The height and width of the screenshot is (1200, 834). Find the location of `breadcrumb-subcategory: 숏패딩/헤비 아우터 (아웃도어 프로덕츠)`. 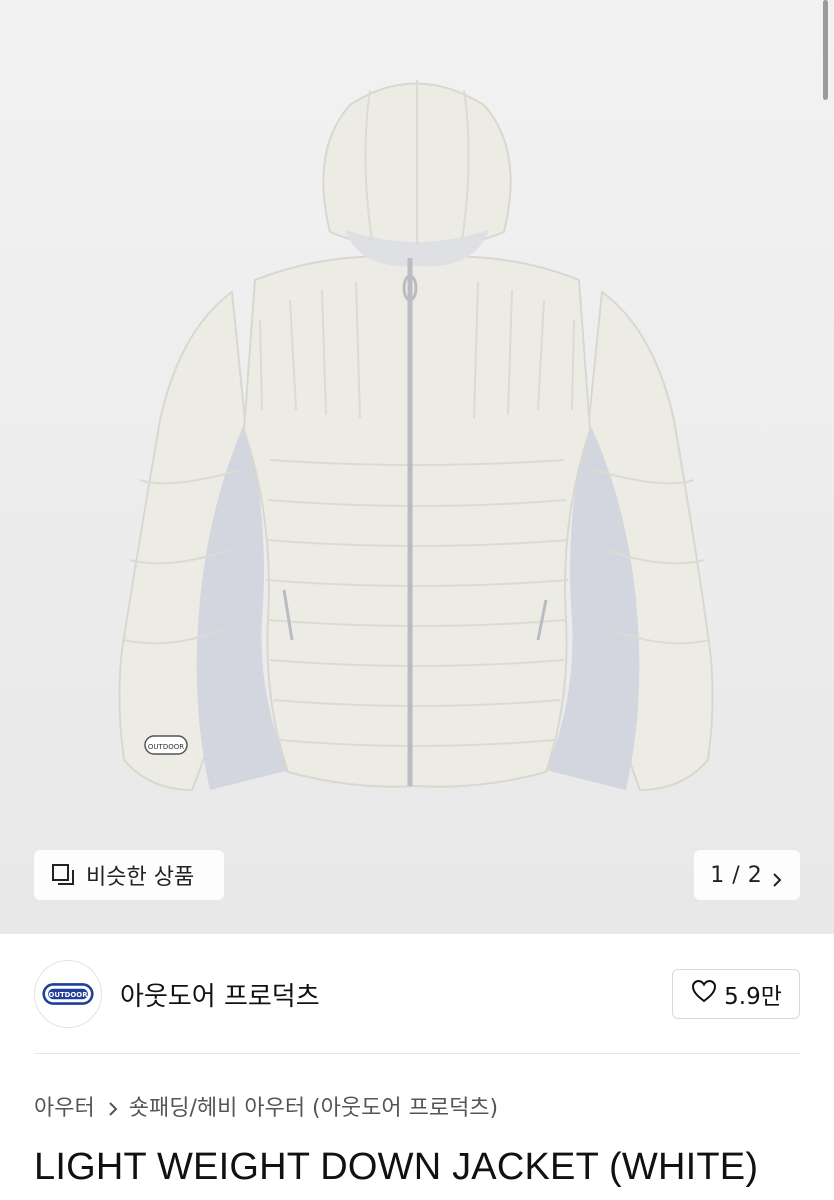

breadcrumb-subcategory: 숏패딩/헤비 아우터 (아웃도어 프로덕츠) is located at coordinates (313, 1106).